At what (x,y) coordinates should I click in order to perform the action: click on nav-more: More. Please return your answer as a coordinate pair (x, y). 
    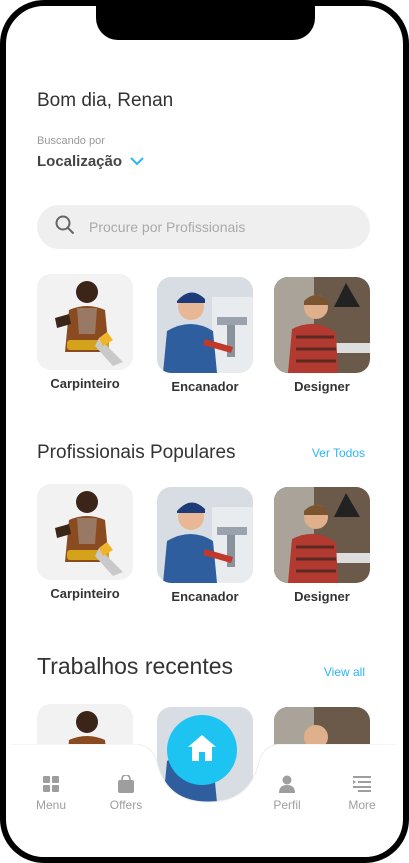
    Looking at the image, I should click on (362, 793).